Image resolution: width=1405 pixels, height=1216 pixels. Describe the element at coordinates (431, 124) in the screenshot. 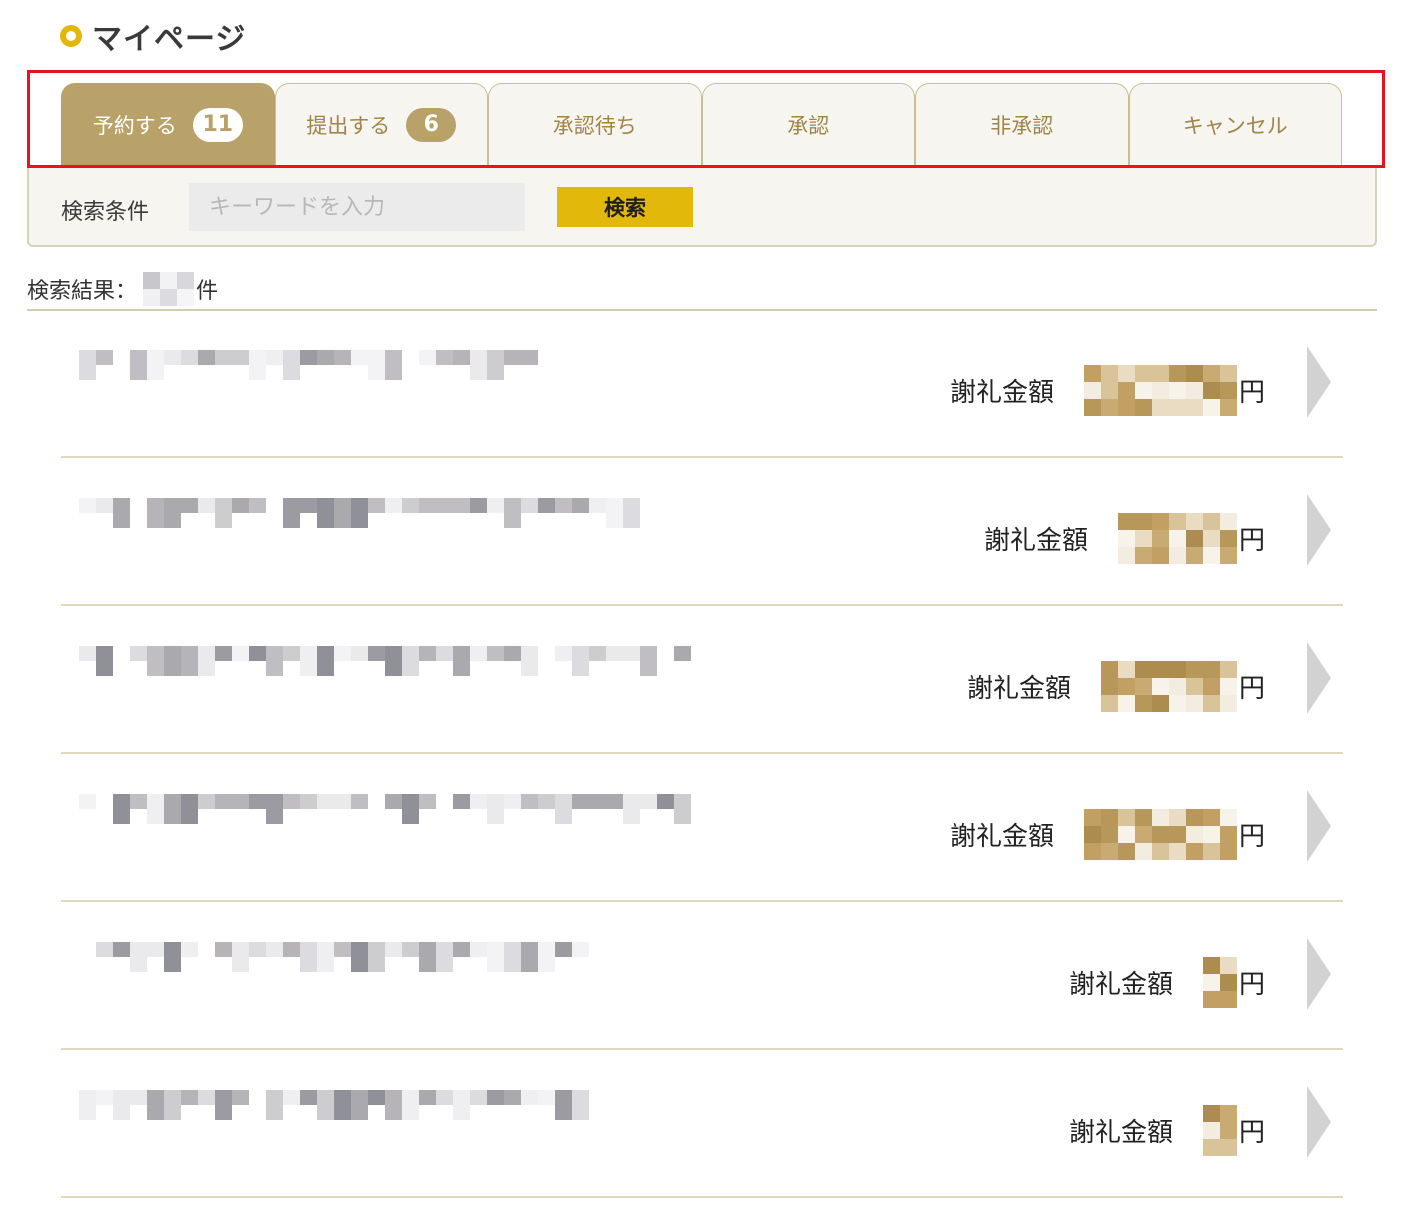

I see `count-badge: 6` at that location.